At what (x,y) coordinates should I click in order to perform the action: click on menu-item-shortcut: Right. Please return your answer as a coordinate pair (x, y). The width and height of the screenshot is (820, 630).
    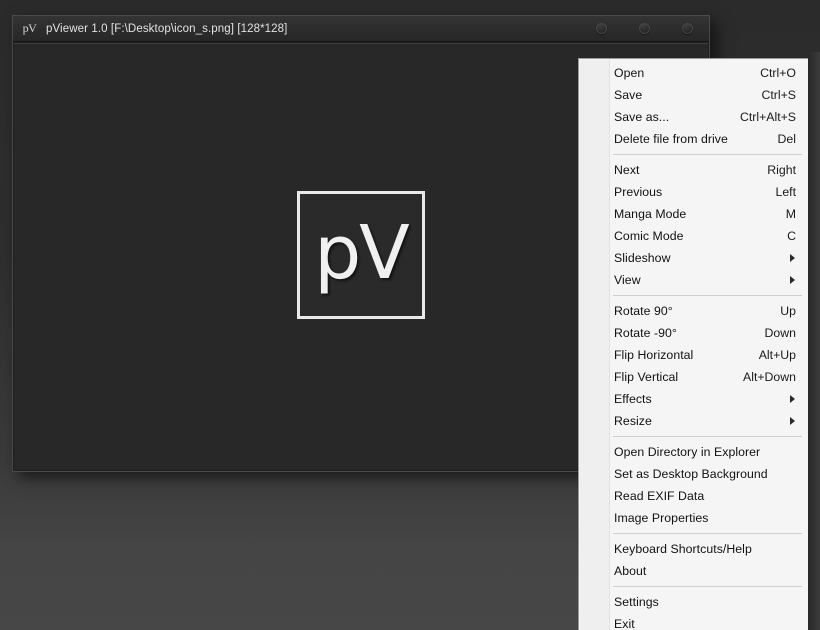
    Looking at the image, I should click on (781, 170).